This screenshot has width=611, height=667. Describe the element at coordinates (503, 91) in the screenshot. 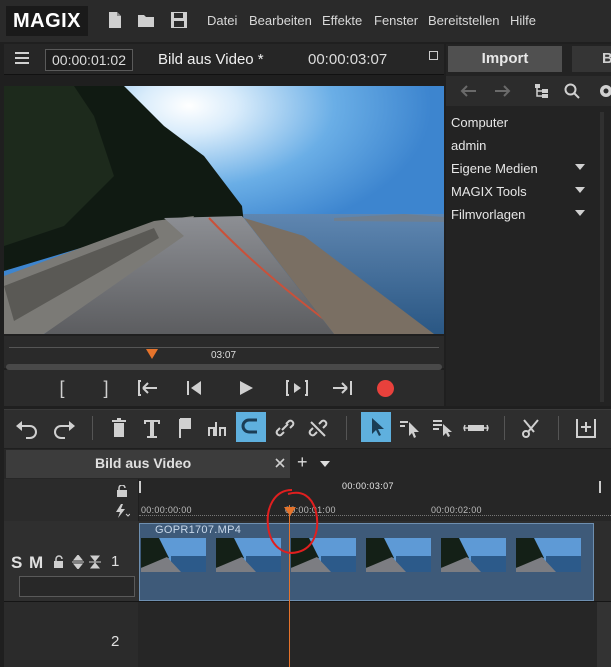

I see `forward-arrow-icon` at that location.